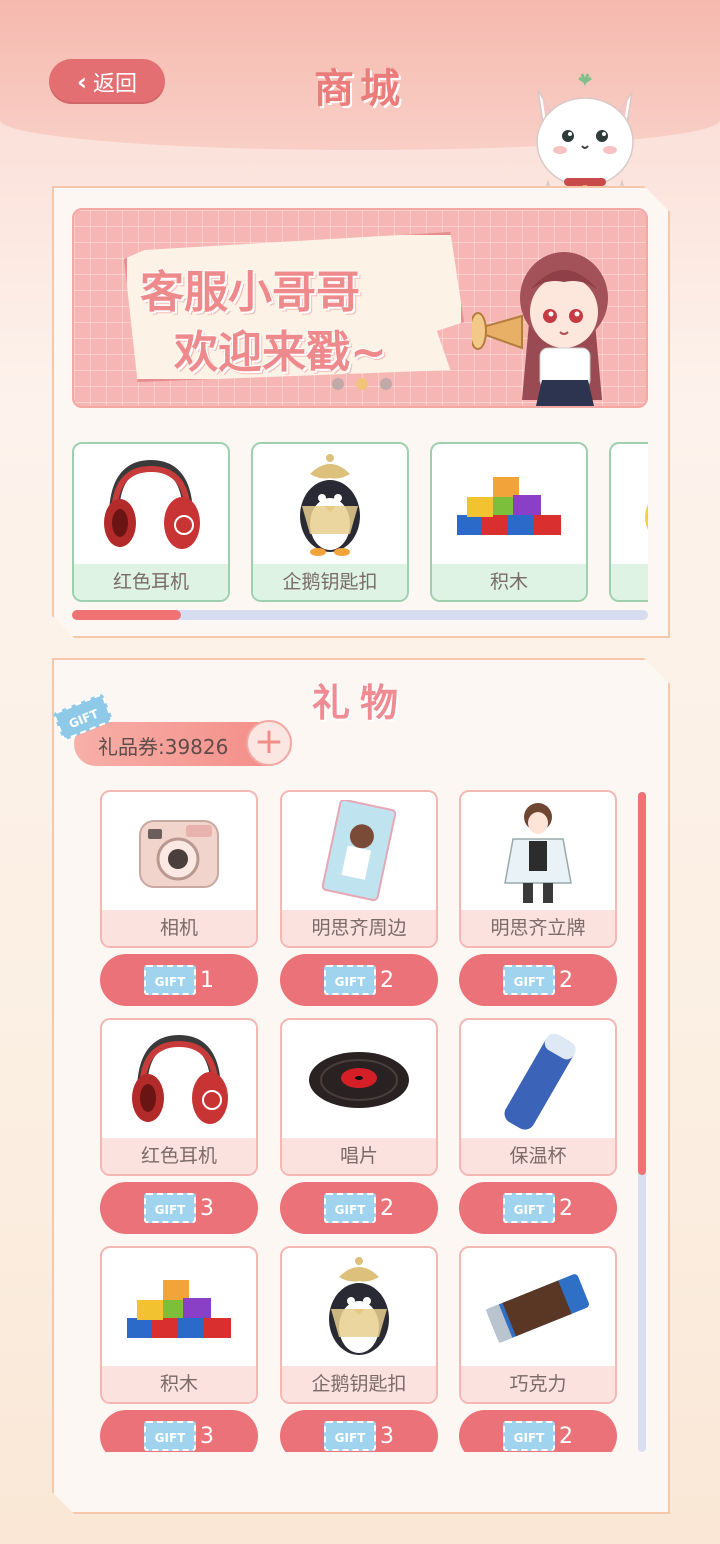  Describe the element at coordinates (360, 1126) in the screenshot. I see `gift-item: 唱片 GIFT 2` at that location.